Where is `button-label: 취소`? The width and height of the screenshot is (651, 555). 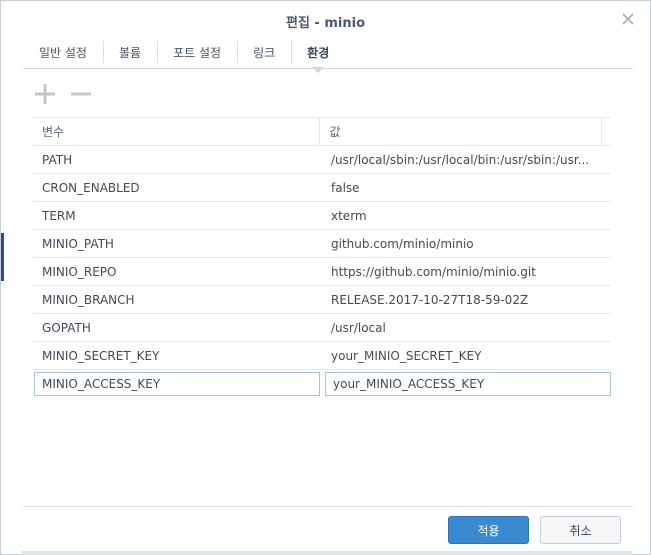 button-label: 취소 is located at coordinates (580, 530).